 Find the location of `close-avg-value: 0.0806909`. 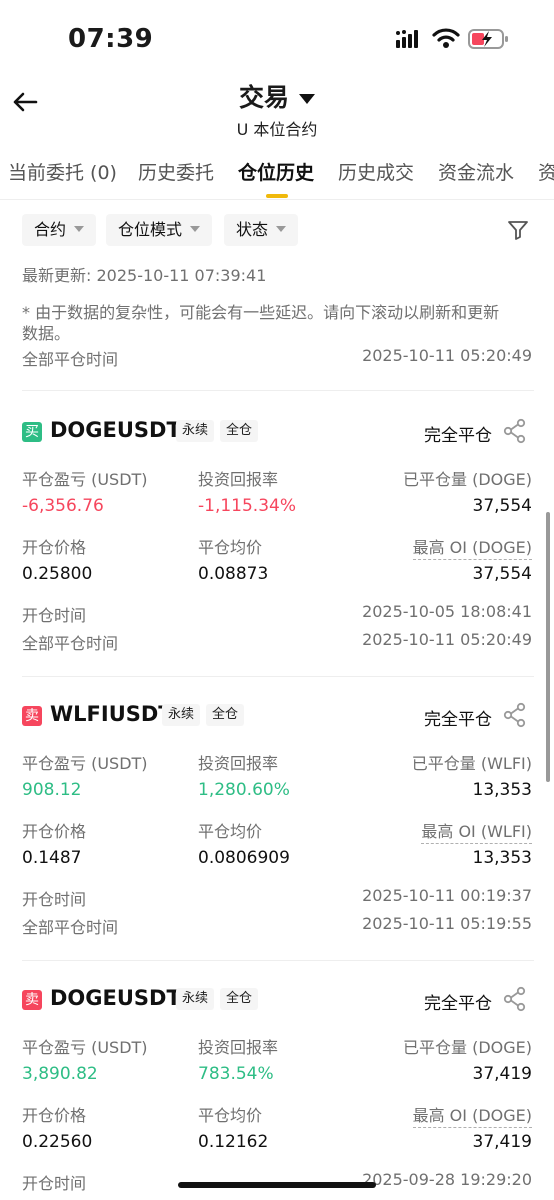

close-avg-value: 0.0806909 is located at coordinates (244, 858).